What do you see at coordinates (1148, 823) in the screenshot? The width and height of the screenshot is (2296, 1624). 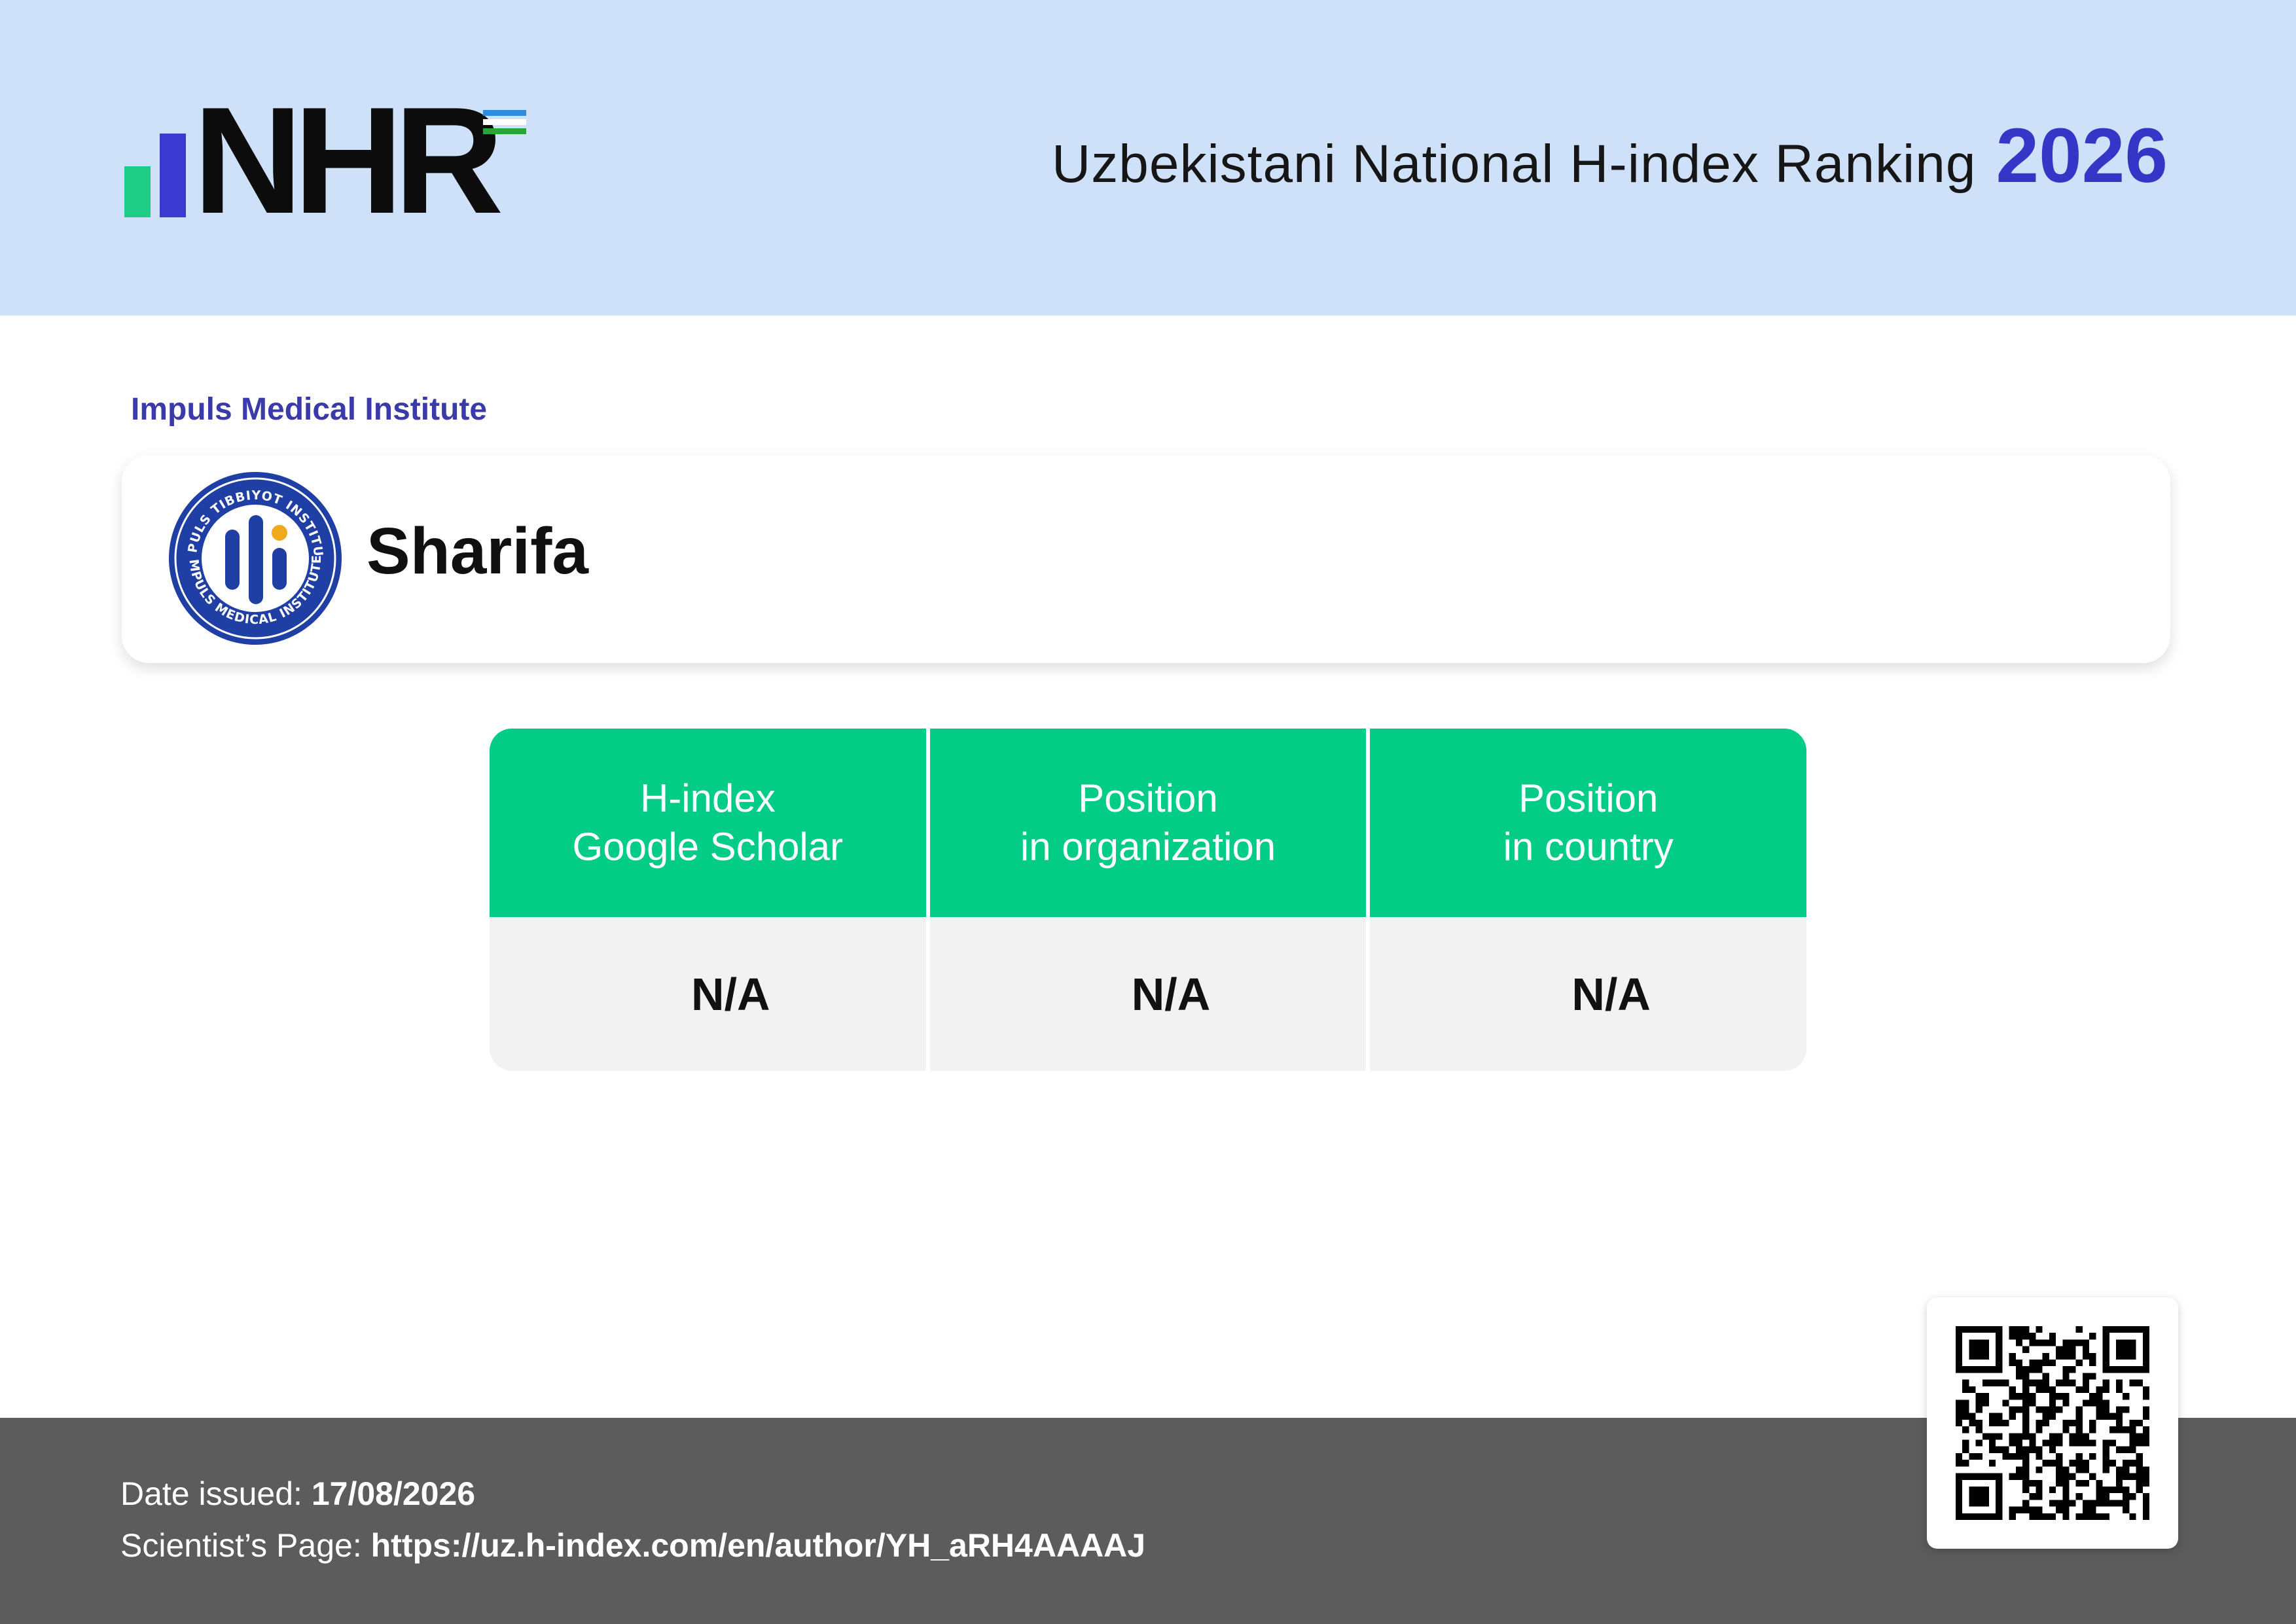 I see `col-header-org-position: Position in organization` at bounding box center [1148, 823].